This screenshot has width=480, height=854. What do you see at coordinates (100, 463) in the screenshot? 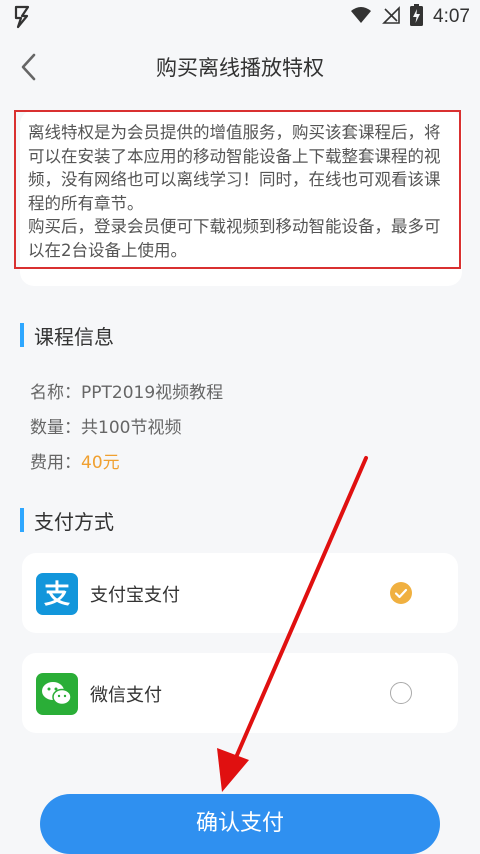
I see `price-value: 40元` at bounding box center [100, 463].